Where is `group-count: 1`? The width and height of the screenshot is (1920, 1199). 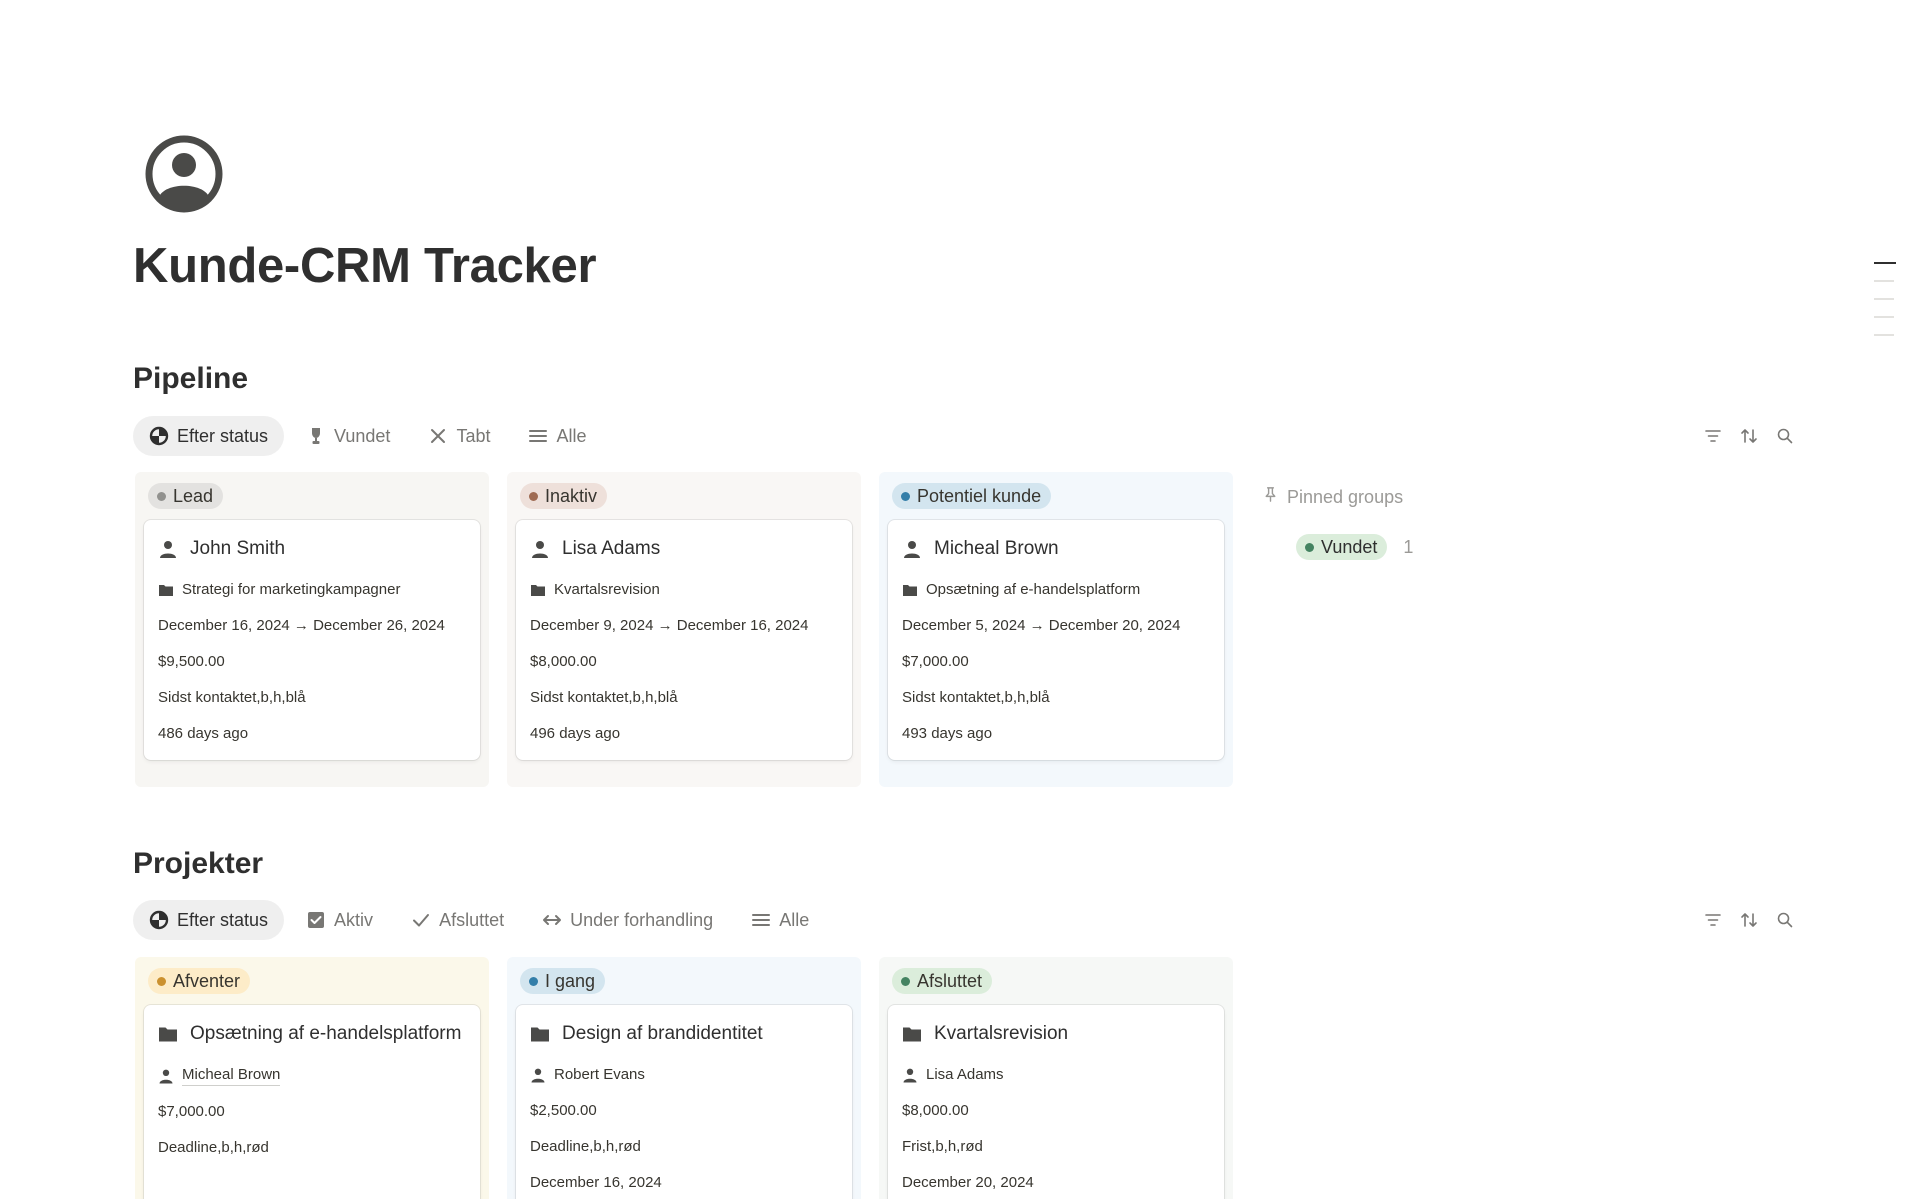
group-count: 1 is located at coordinates (1408, 546).